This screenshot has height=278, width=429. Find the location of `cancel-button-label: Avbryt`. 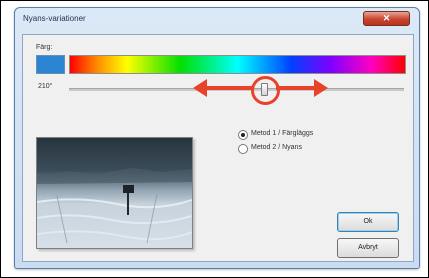

cancel-button-label: Avbryt is located at coordinates (368, 247).